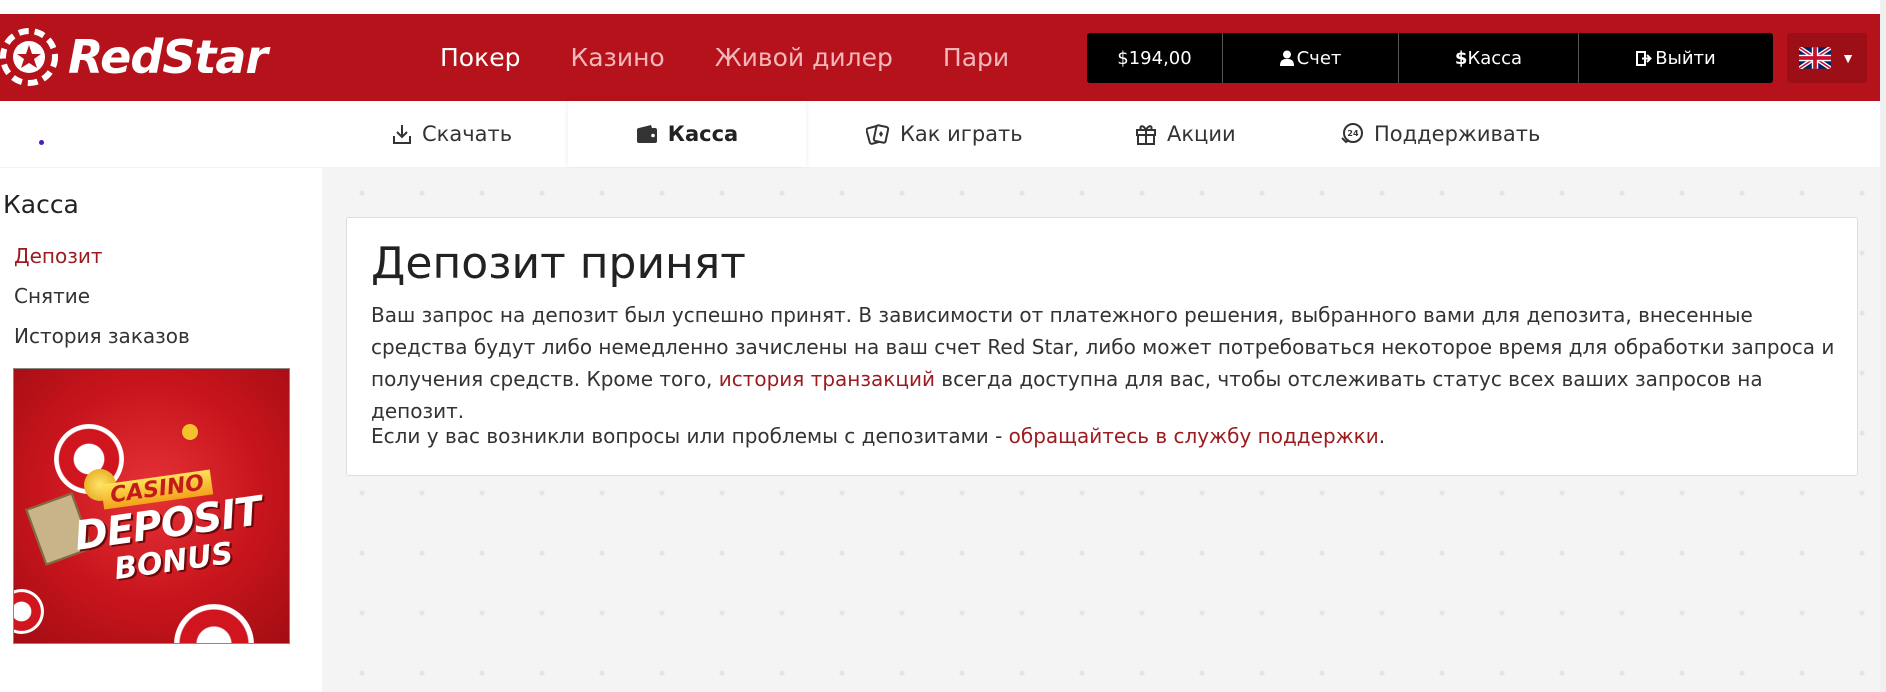  I want to click on logout-icon, so click(1644, 58).